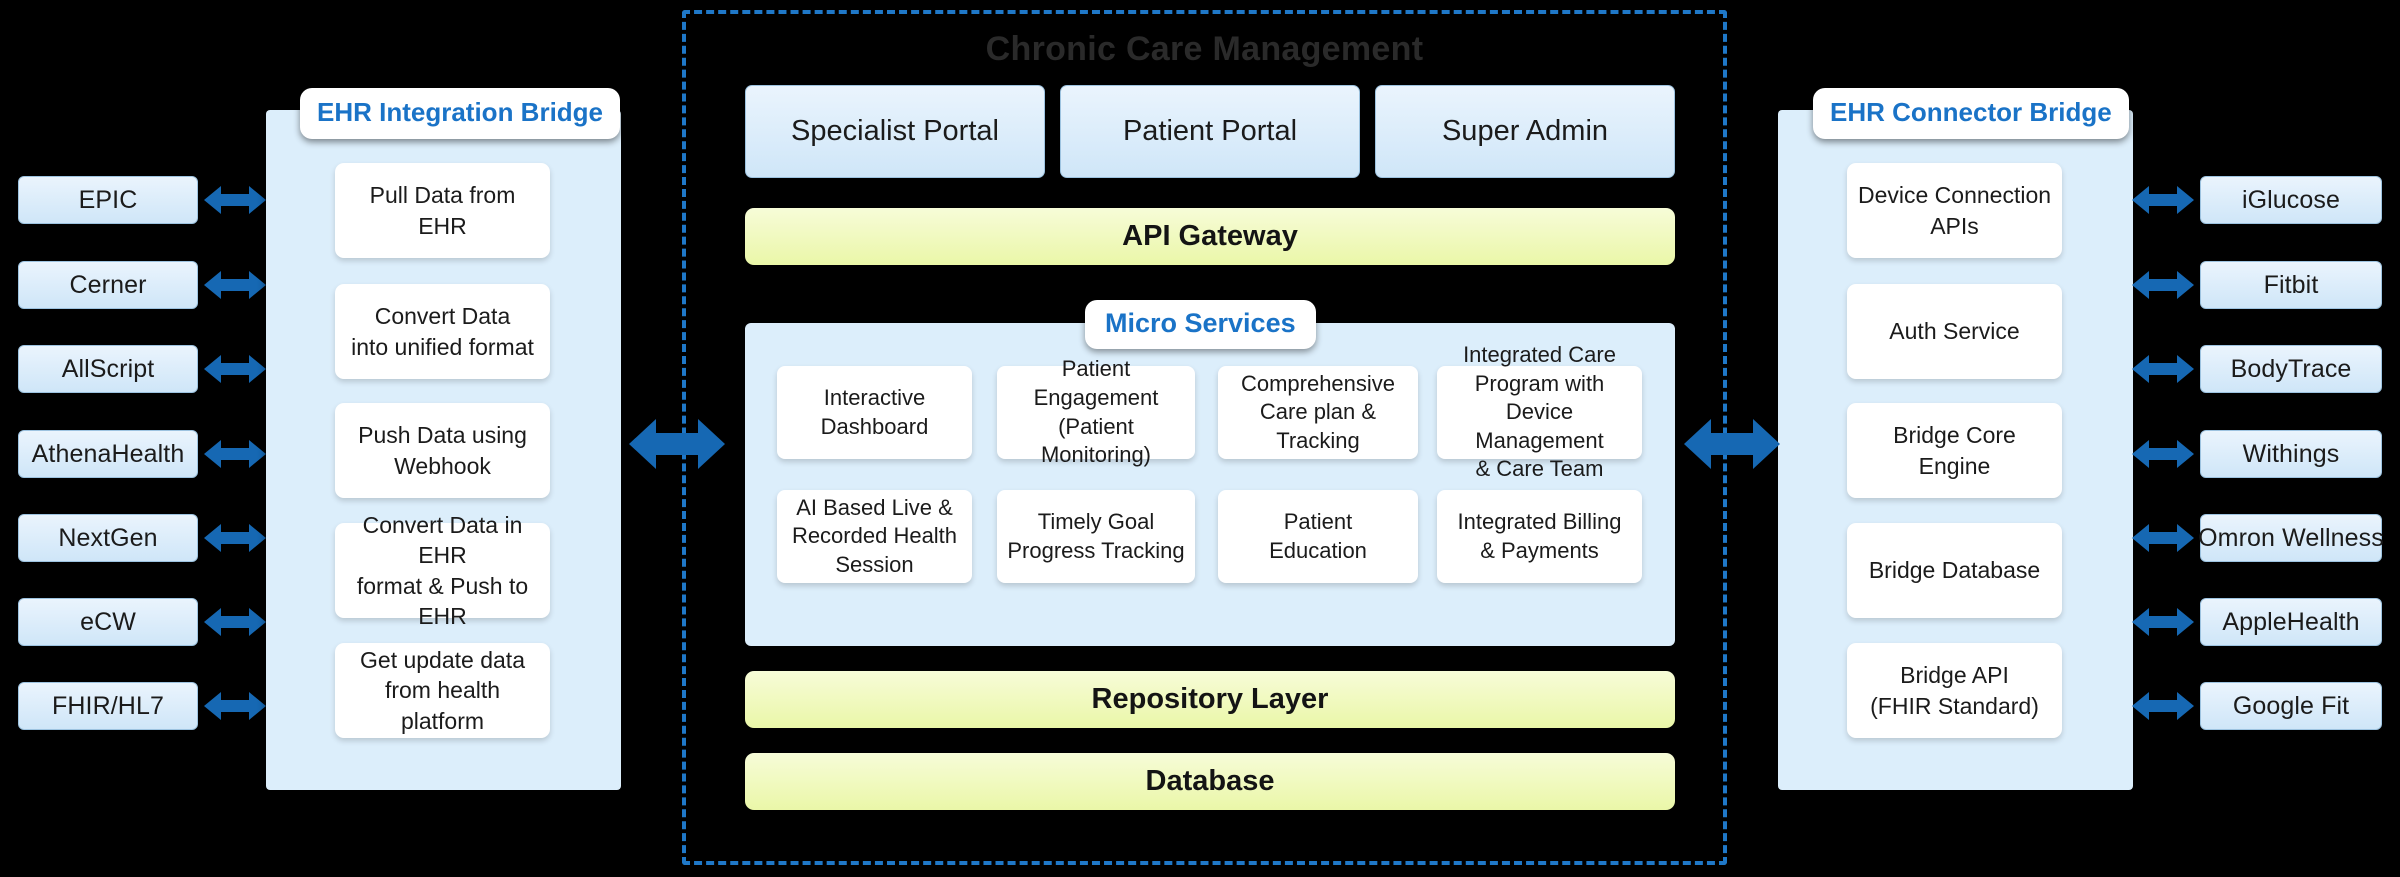 This screenshot has width=2400, height=877. Describe the element at coordinates (874, 536) in the screenshot. I see `ms-card-ai-health-session: AI Based Live & Recorded Health Session` at that location.